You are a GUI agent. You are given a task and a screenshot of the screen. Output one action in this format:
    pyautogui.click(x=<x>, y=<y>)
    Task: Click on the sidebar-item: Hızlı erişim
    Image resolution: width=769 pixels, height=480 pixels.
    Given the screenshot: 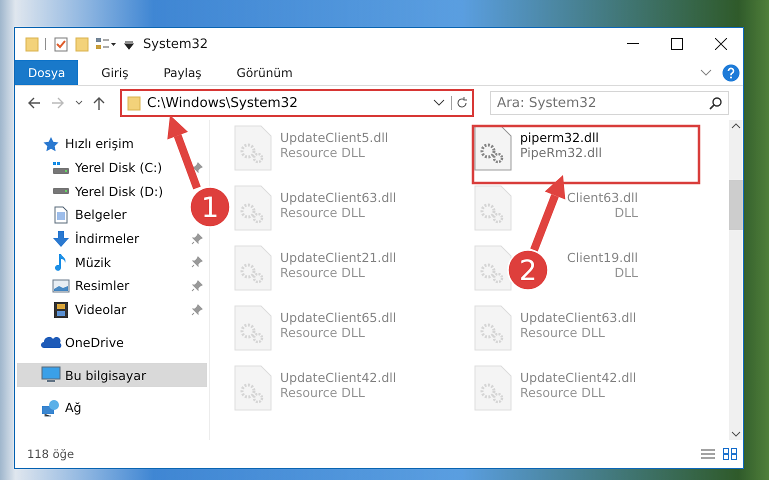 What is the action you would take?
    pyautogui.click(x=75, y=144)
    